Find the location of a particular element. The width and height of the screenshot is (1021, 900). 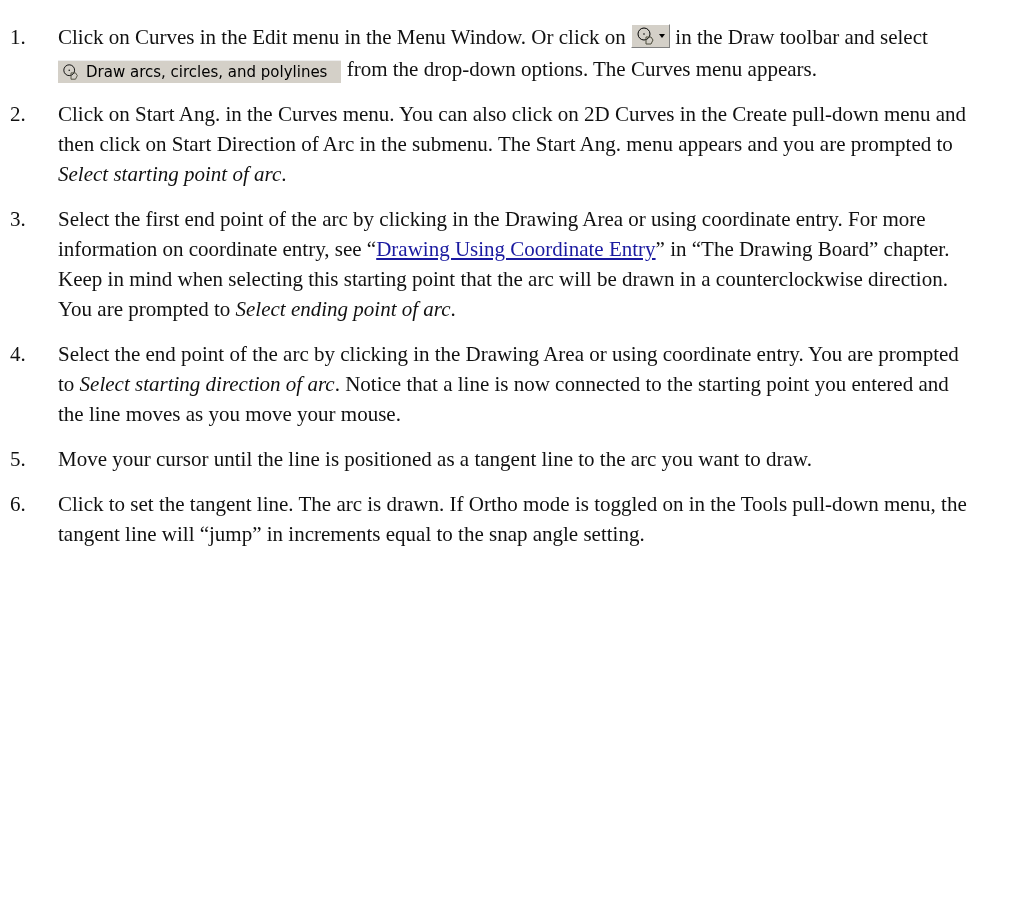

step-number: 3. is located at coordinates (18, 220).